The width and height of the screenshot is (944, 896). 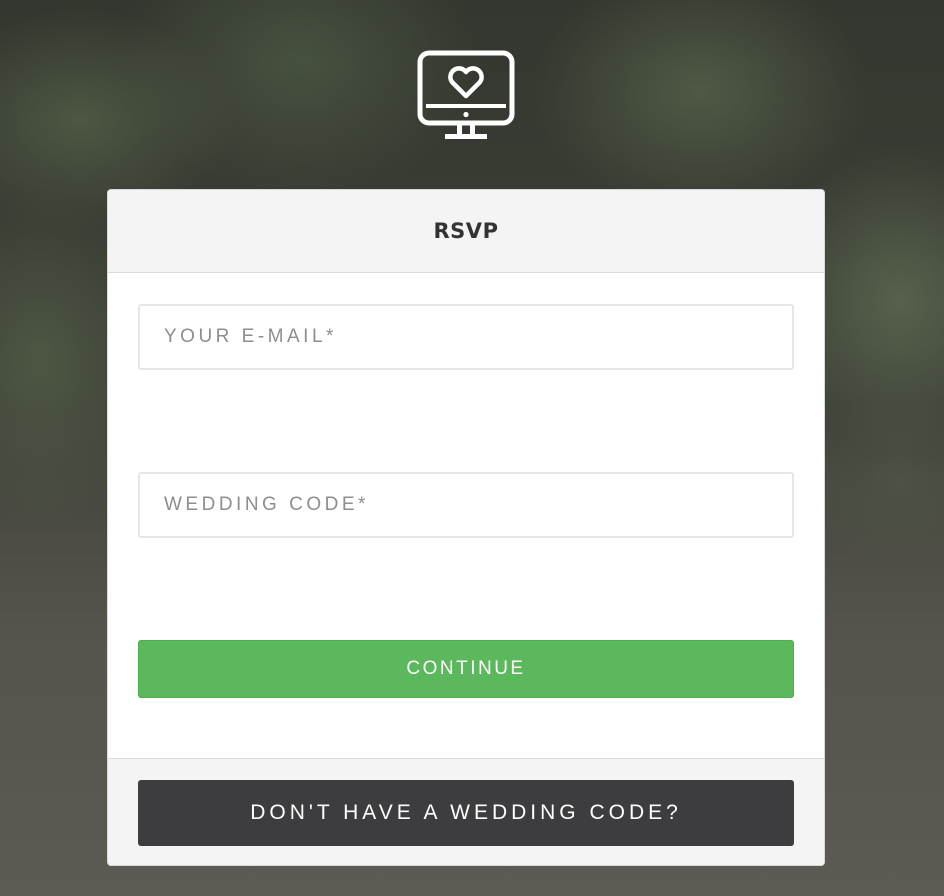 I want to click on continue-button-label: CONTINUE, so click(x=466, y=668).